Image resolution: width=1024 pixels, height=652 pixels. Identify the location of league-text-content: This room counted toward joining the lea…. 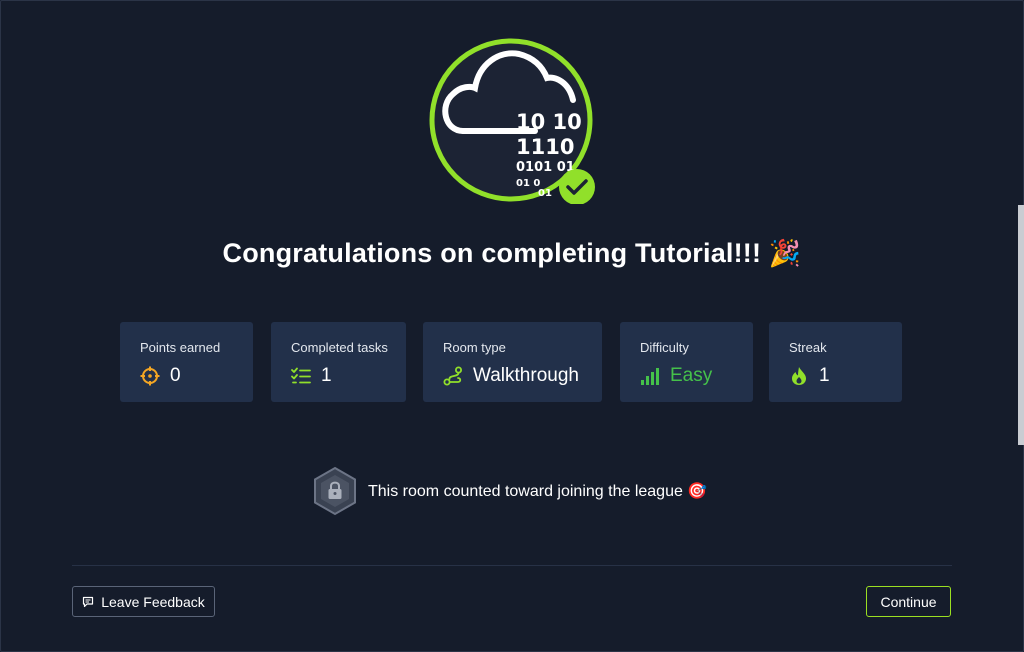
(525, 491).